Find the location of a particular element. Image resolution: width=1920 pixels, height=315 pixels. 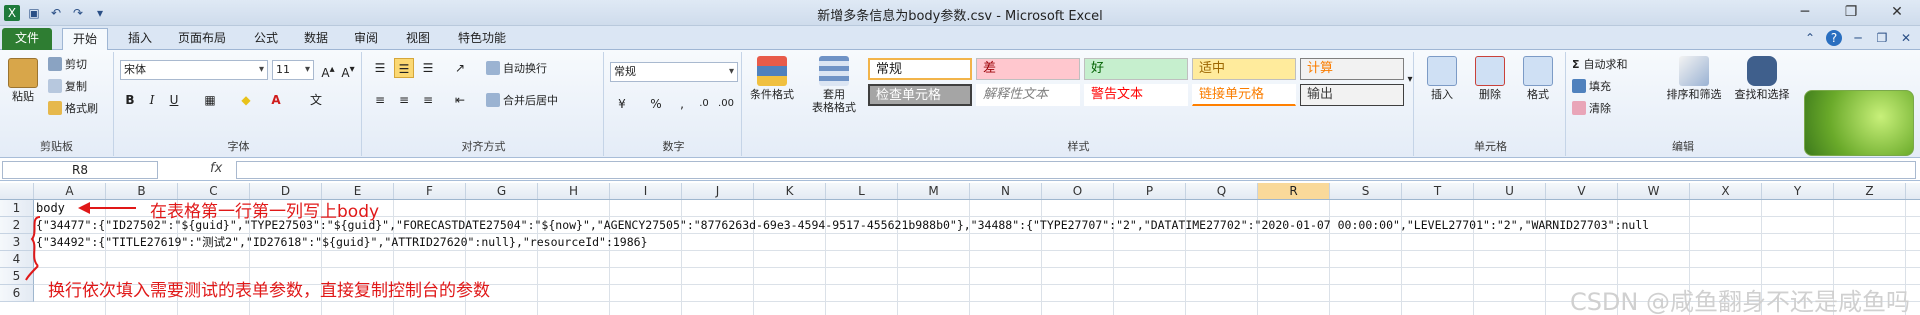

style-warning: 警告文本 is located at coordinates (1136, 95).